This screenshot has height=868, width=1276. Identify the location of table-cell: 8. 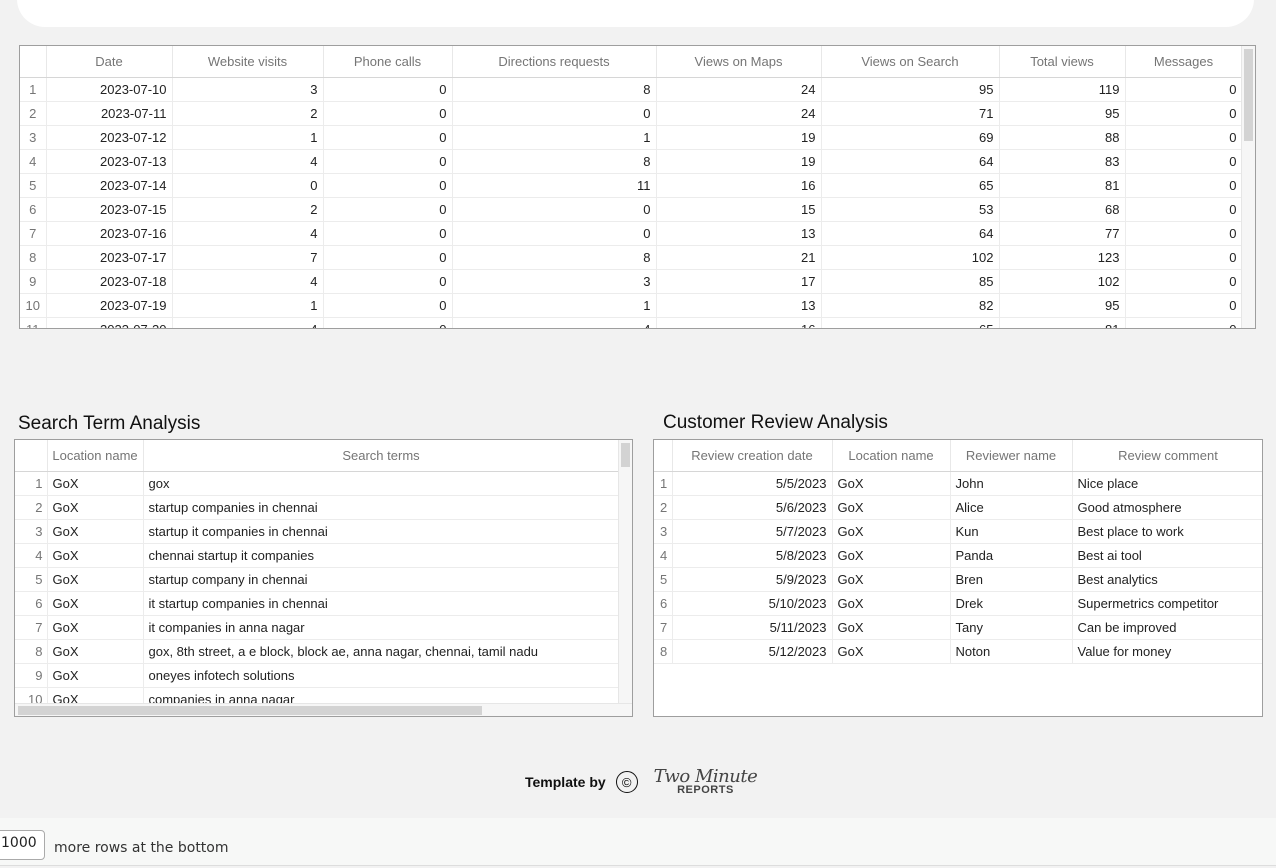
(554, 161).